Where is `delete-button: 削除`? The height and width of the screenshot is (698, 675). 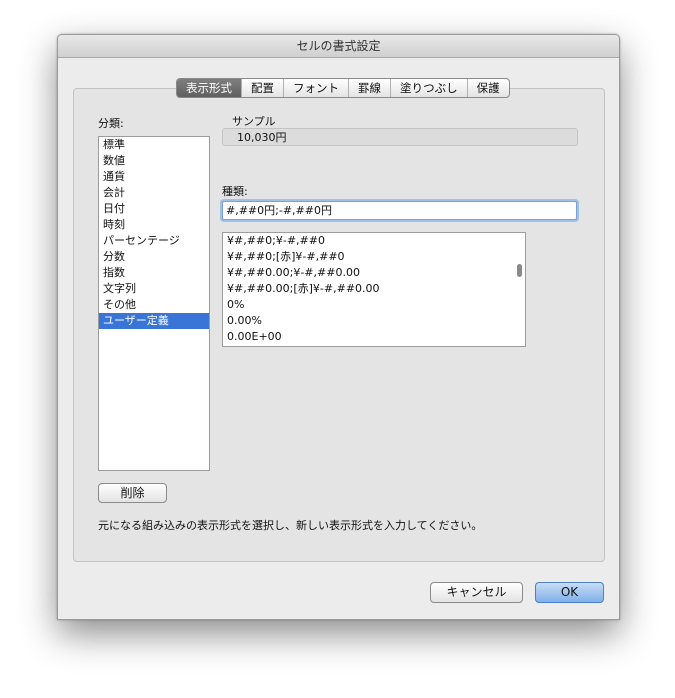
delete-button: 削除 is located at coordinates (132, 493).